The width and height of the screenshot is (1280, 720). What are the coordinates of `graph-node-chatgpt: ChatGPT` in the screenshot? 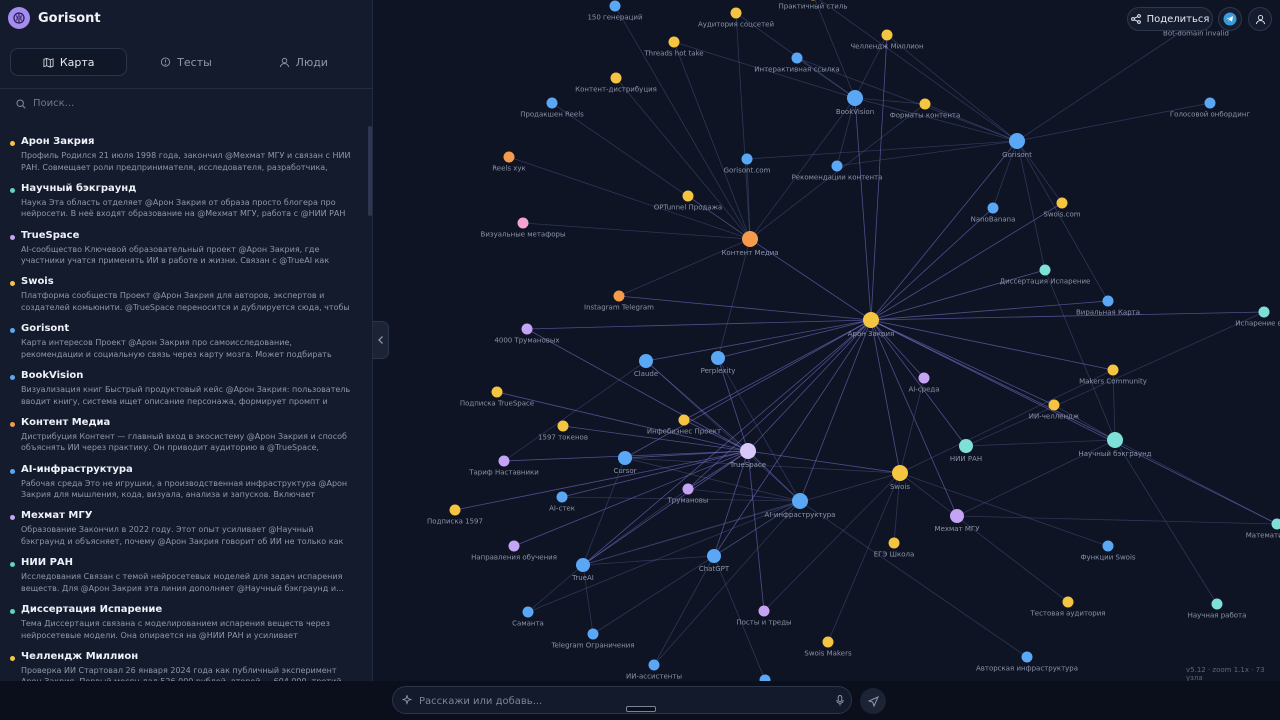 It's located at (714, 561).